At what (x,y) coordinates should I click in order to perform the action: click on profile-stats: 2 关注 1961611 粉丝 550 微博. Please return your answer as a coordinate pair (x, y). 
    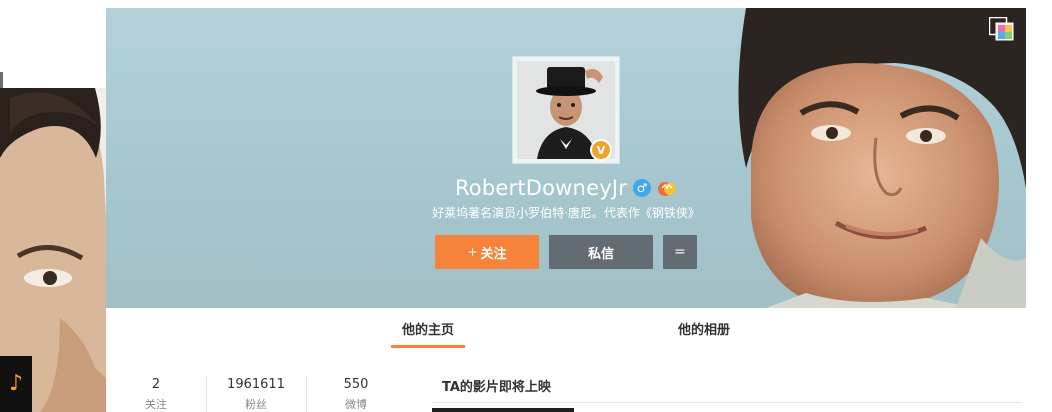
    Looking at the image, I should click on (256, 389).